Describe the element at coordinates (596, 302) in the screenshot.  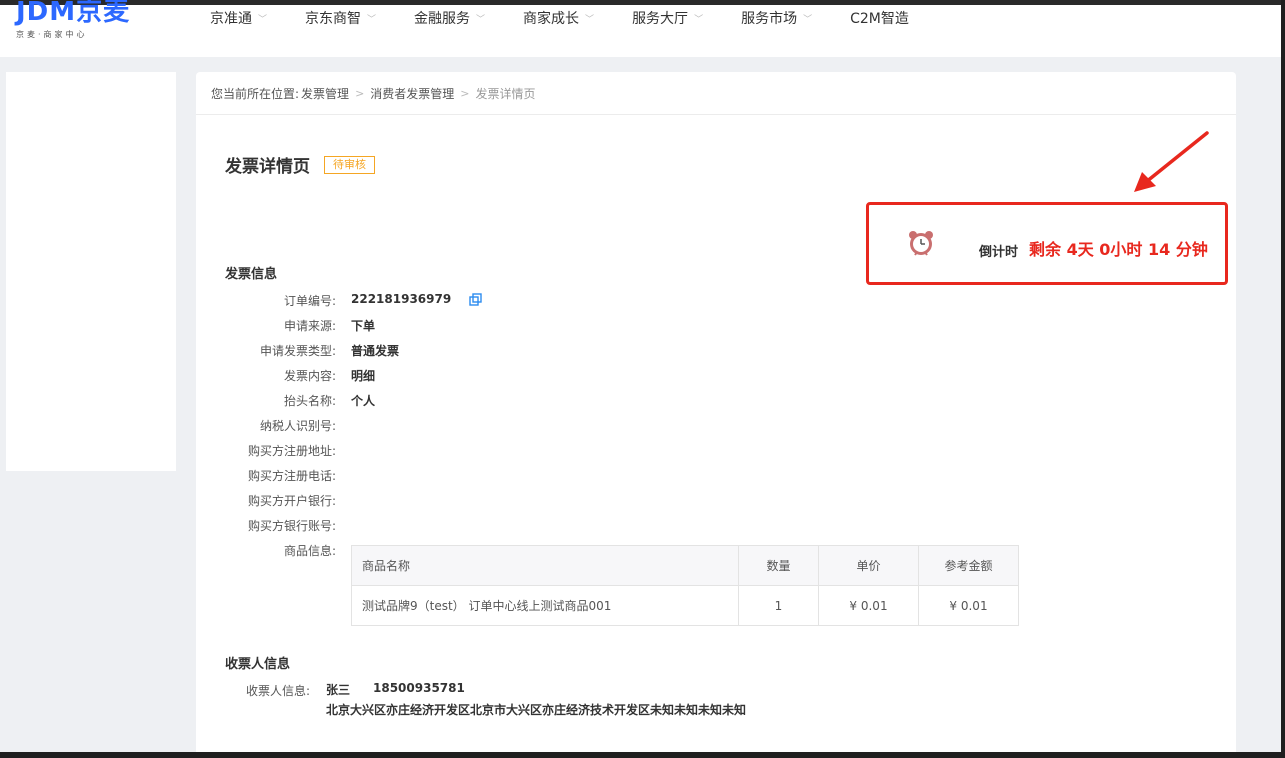
I see `field-order-number: 订单编号: 222181936979` at that location.